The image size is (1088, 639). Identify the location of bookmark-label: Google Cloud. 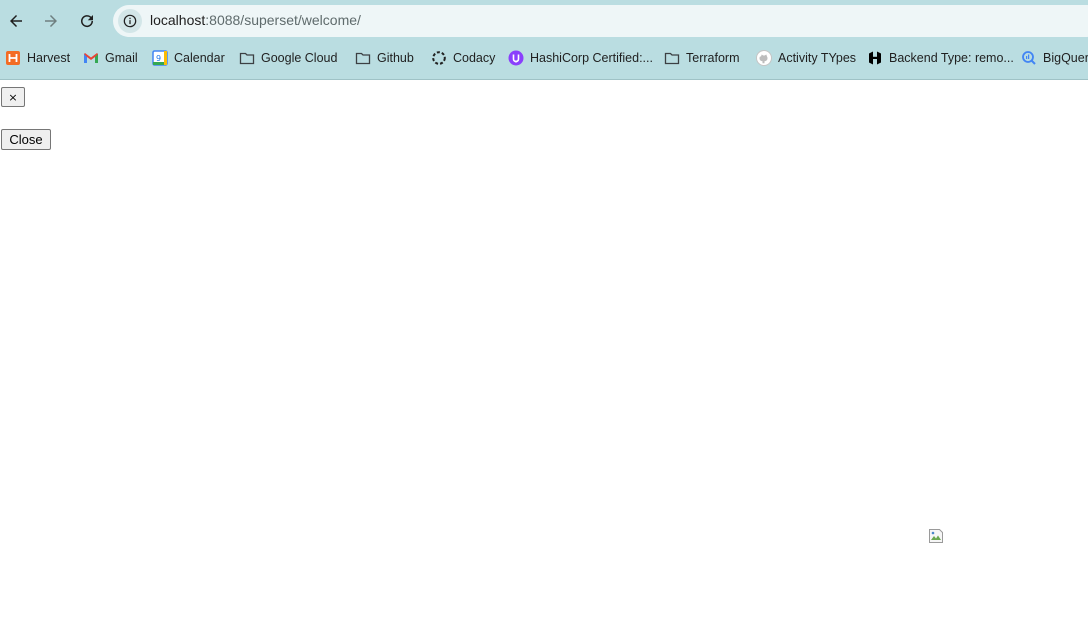
(299, 58).